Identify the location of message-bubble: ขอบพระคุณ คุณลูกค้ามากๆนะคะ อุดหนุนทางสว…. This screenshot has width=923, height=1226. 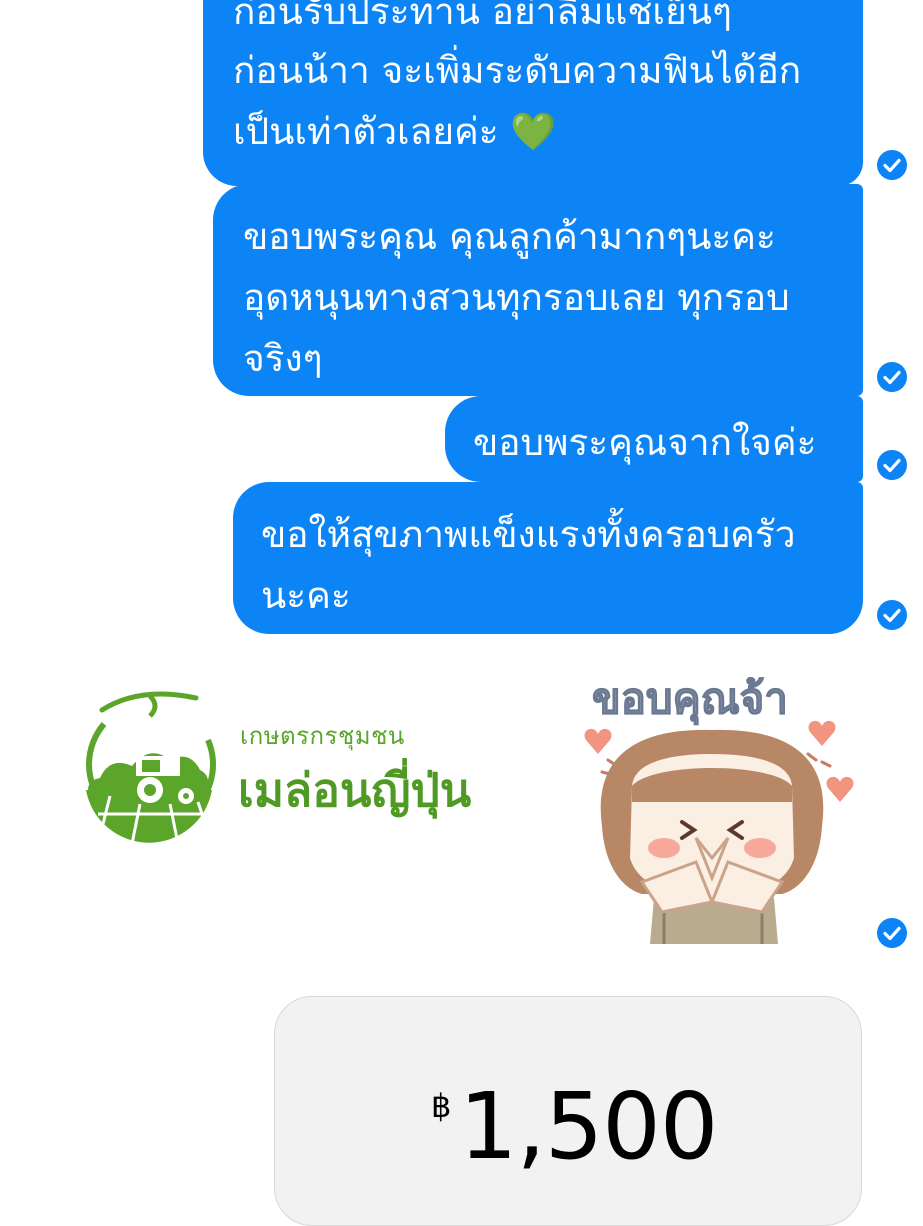
(538, 290).